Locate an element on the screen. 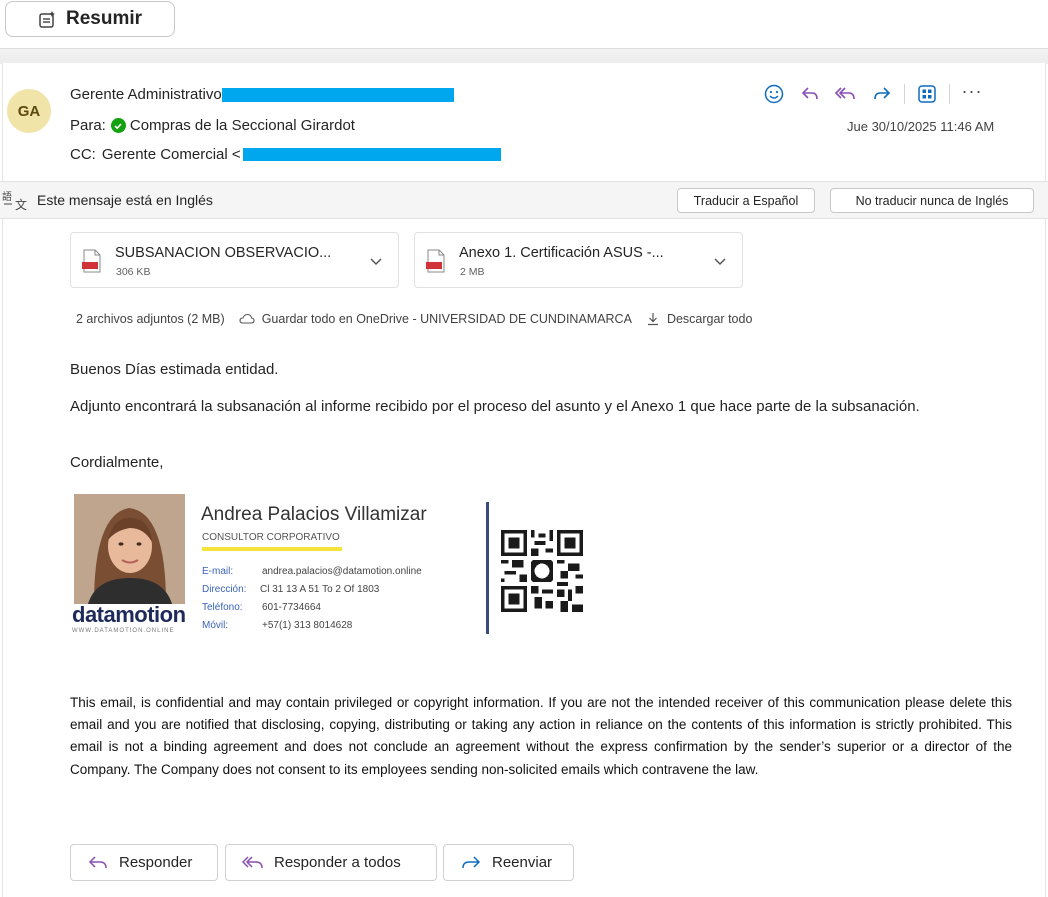  signature-accent-bar is located at coordinates (272, 549).